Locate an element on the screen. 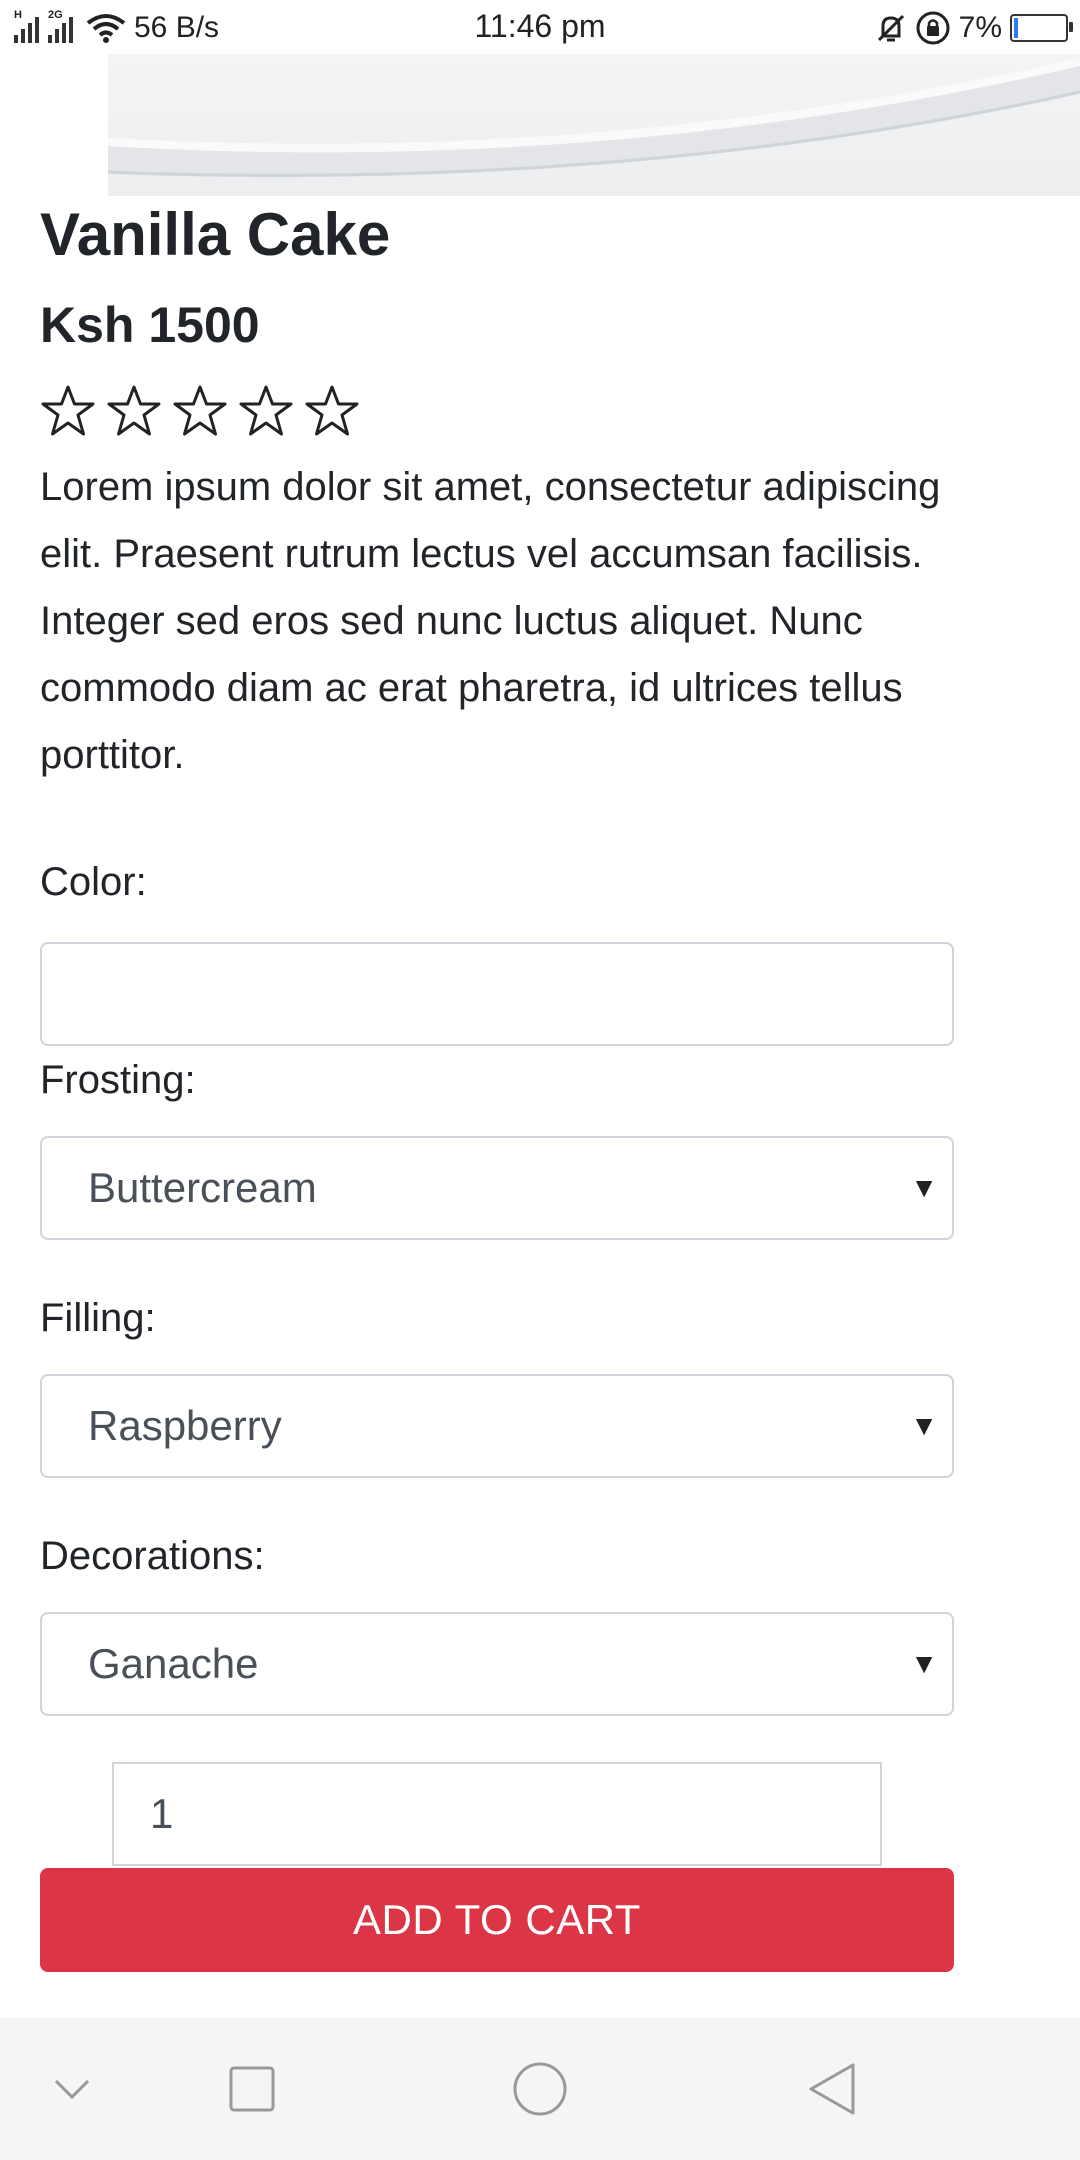 Image resolution: width=1080 pixels, height=2160 pixels. decorations-label-text: Decorations: is located at coordinates (152, 1556).